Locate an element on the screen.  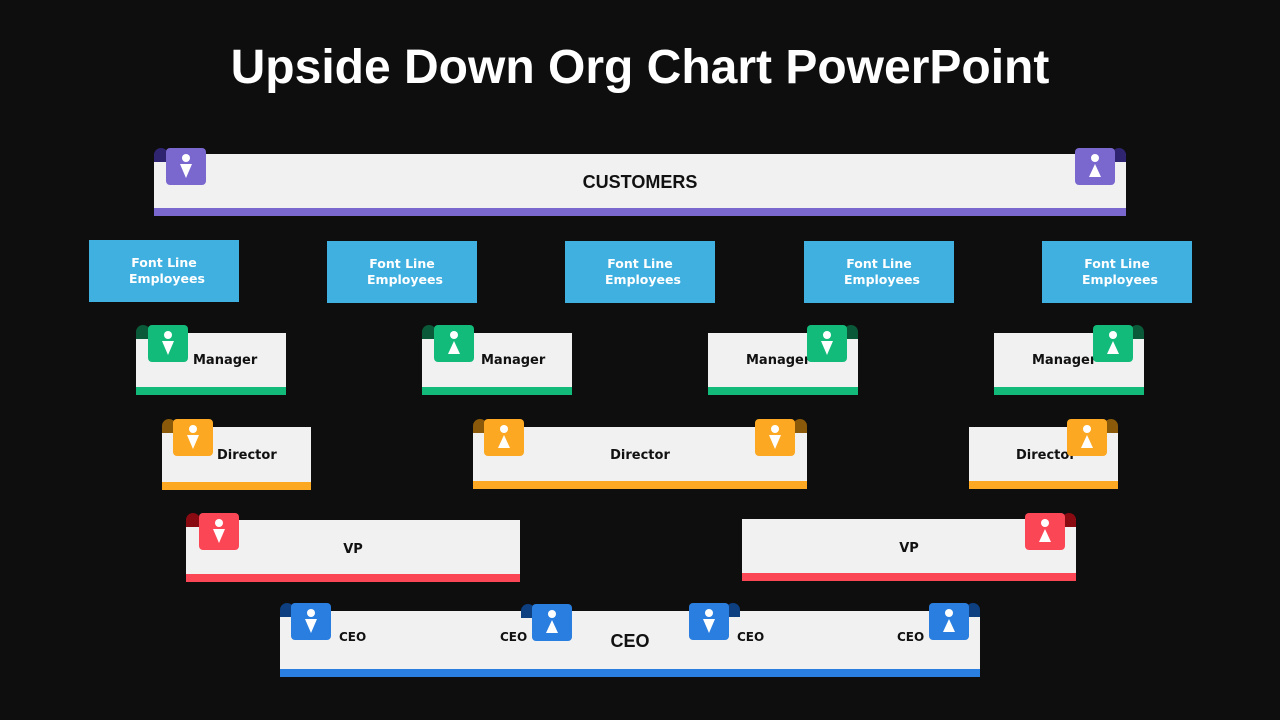
customers-tab-left is located at coordinates (186, 166).